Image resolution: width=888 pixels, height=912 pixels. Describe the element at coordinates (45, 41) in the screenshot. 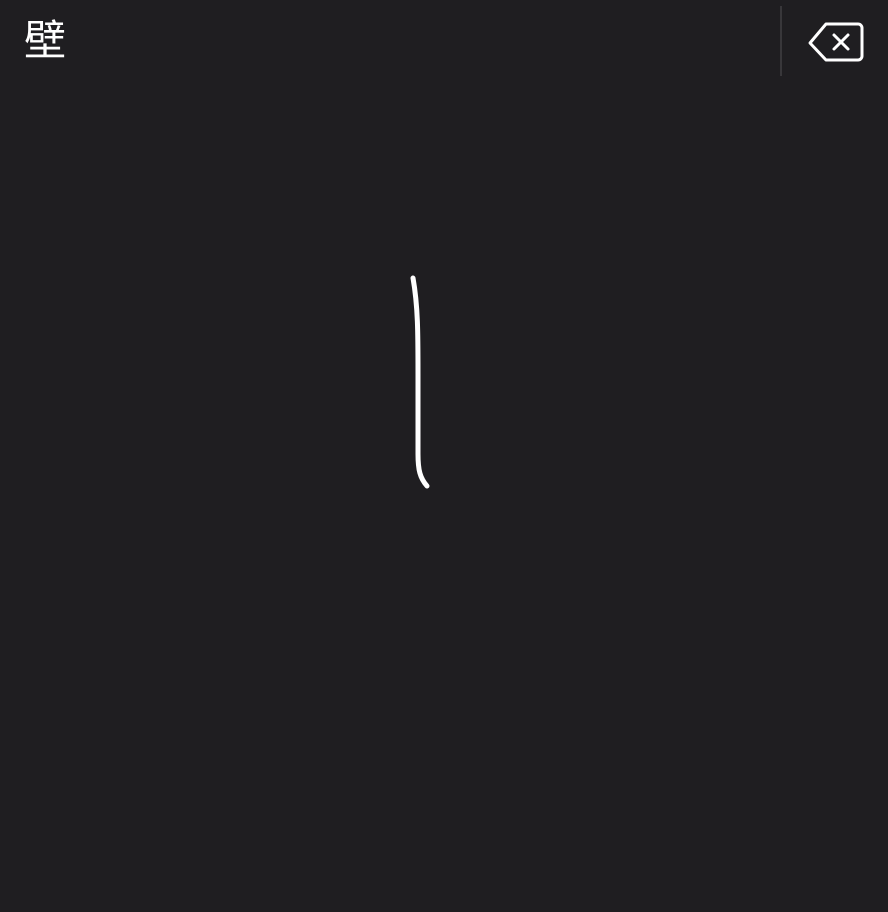

I see `candidate-character: 壁` at that location.